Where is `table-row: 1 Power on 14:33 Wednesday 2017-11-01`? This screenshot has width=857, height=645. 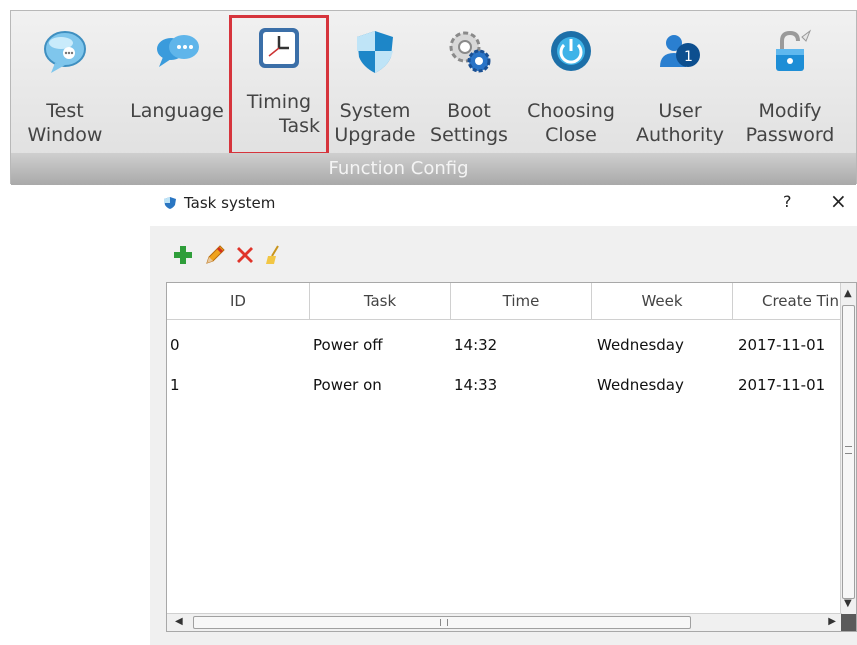
table-row: 1 Power on 14:33 Wednesday 2017-11-01 is located at coordinates (504, 385).